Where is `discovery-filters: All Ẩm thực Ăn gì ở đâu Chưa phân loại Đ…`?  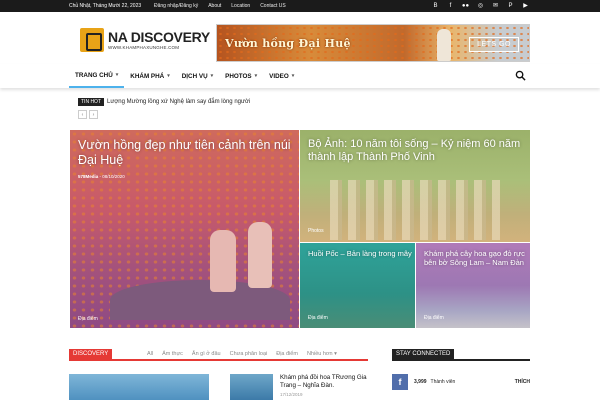
discovery-filters: All Ẩm thực Ăn gì ở đâu Chưa phân loại Đ… is located at coordinates (242, 354).